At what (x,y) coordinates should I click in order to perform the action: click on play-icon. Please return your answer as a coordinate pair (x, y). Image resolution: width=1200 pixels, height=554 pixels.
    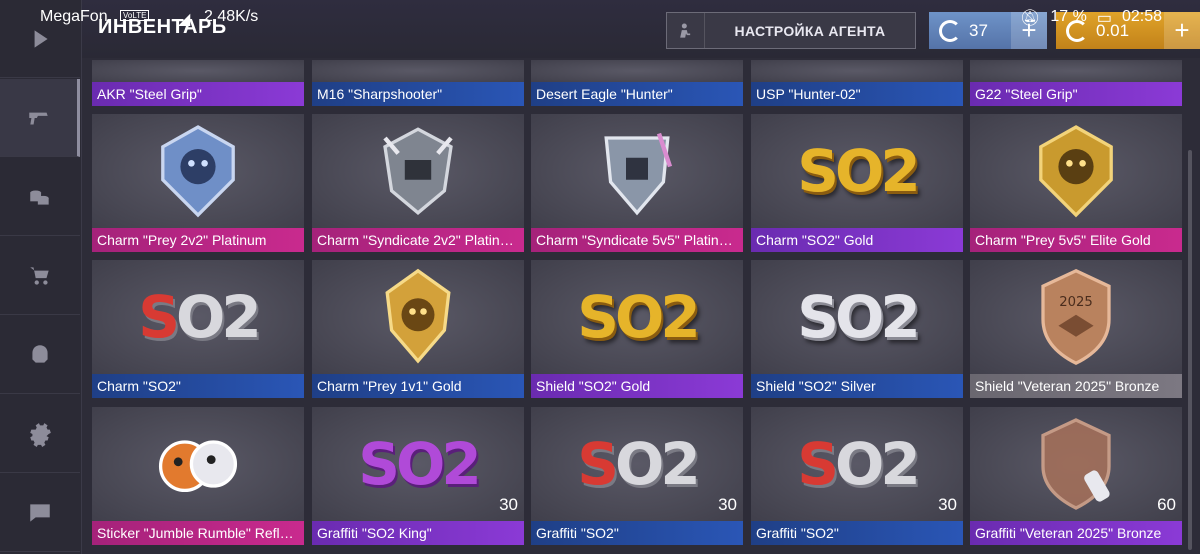
    Looking at the image, I should click on (41, 38).